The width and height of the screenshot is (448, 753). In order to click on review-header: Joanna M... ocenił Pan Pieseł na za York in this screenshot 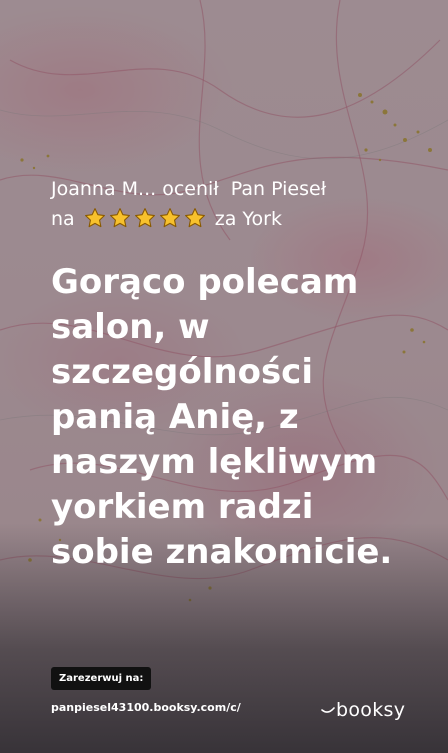, I will do `click(241, 204)`.